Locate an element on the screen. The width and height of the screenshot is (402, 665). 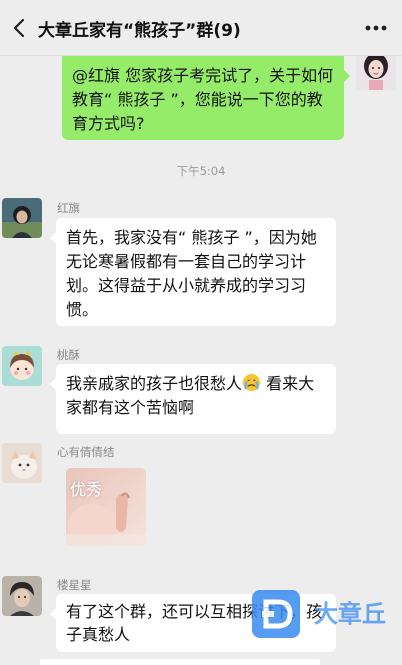
message-timestamp: 下午5:04 is located at coordinates (201, 171).